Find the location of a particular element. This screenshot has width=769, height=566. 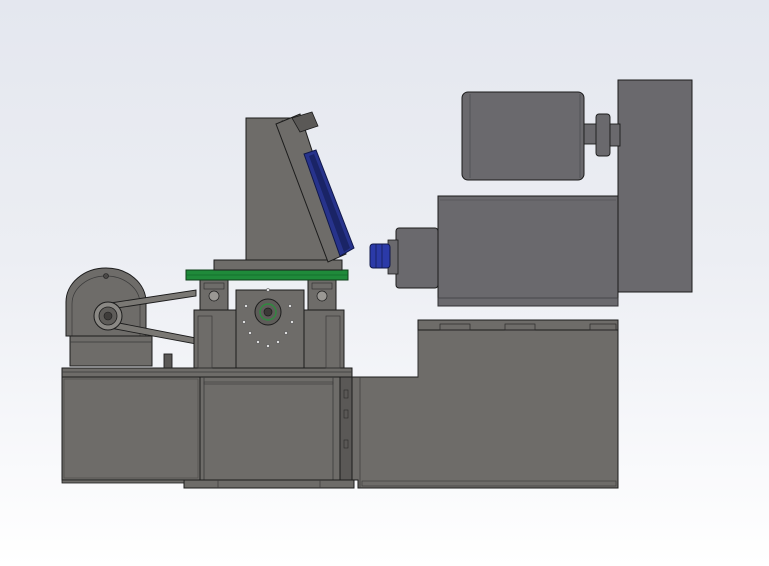

top-motor-coupling is located at coordinates (603, 135).